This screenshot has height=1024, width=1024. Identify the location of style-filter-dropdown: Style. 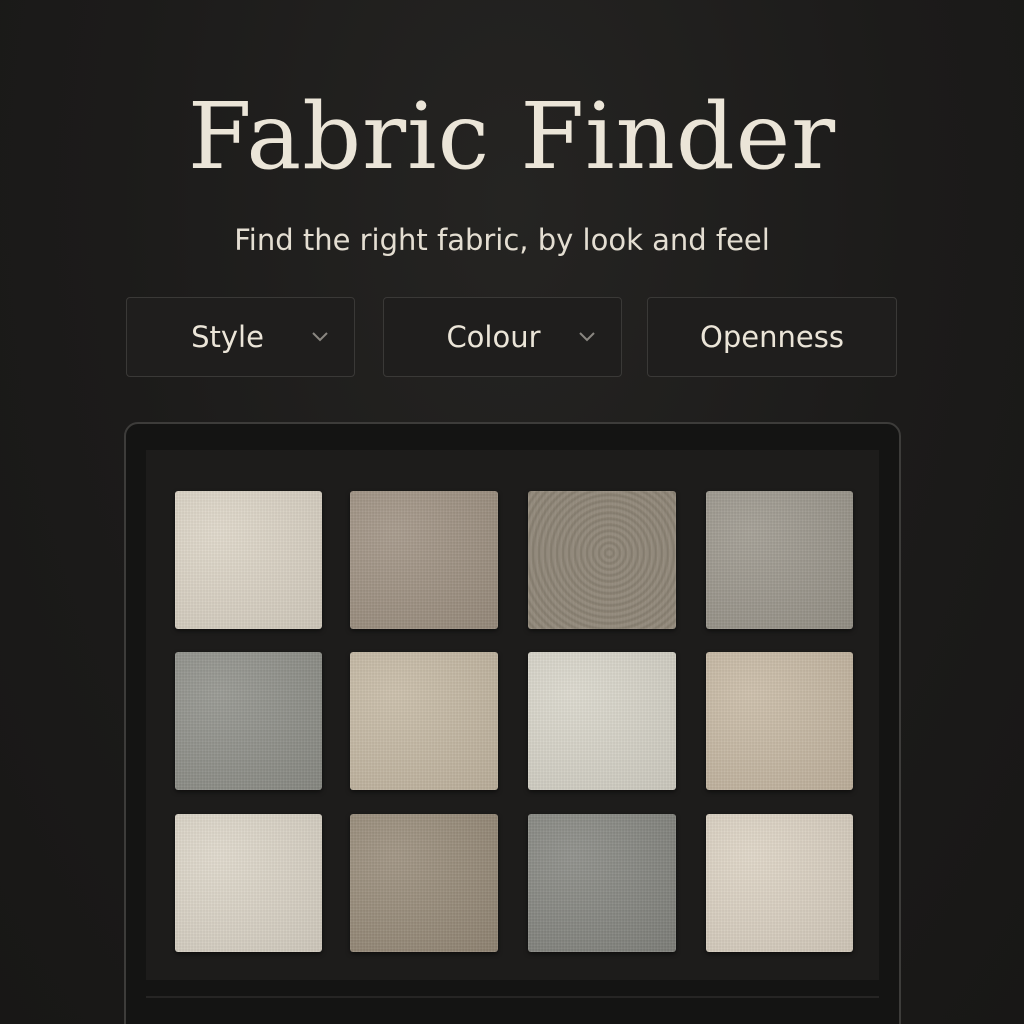
(240, 337).